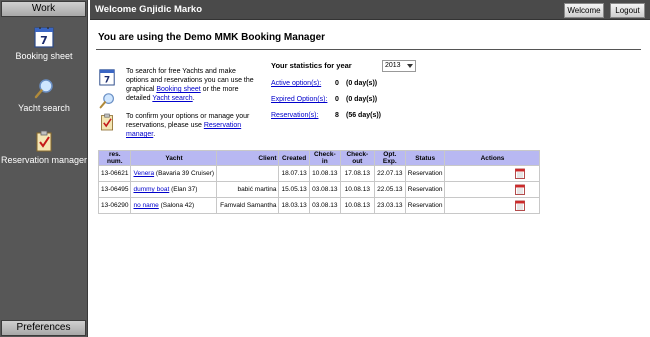  What do you see at coordinates (368, 49) in the screenshot?
I see `title-divider` at bounding box center [368, 49].